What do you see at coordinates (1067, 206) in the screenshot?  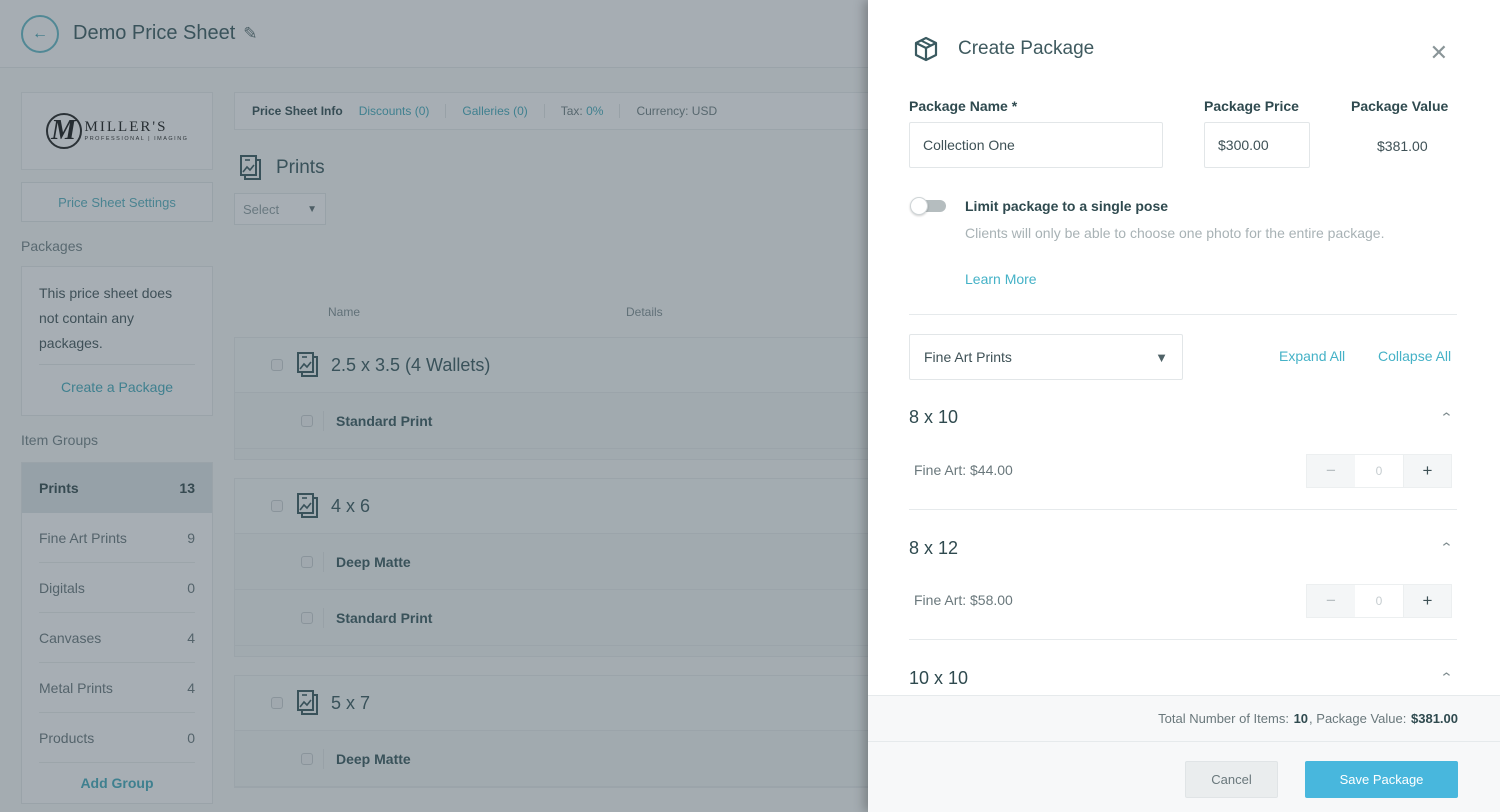 I see `single-pose-label: Limit package to a single pose` at bounding box center [1067, 206].